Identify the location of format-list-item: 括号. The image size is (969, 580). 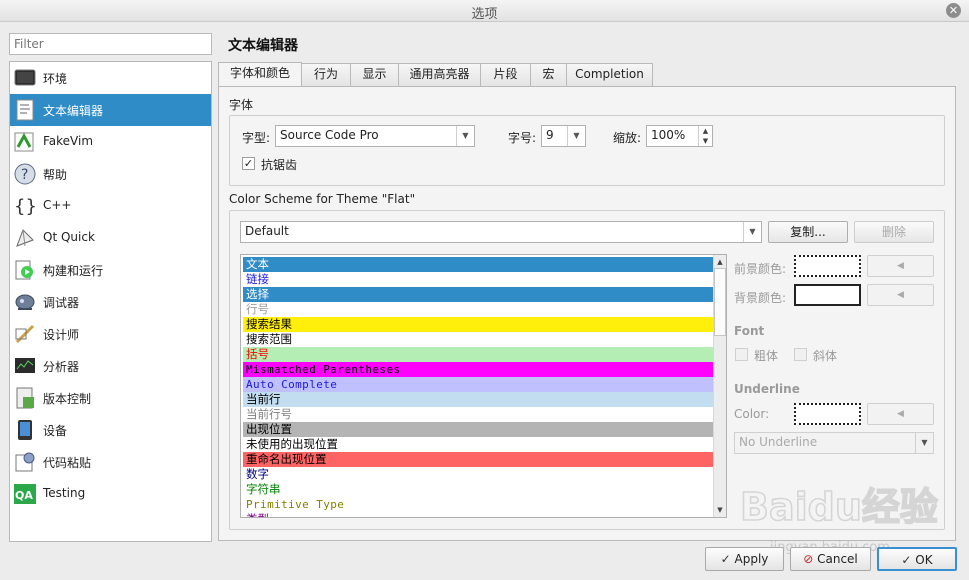
(478, 354).